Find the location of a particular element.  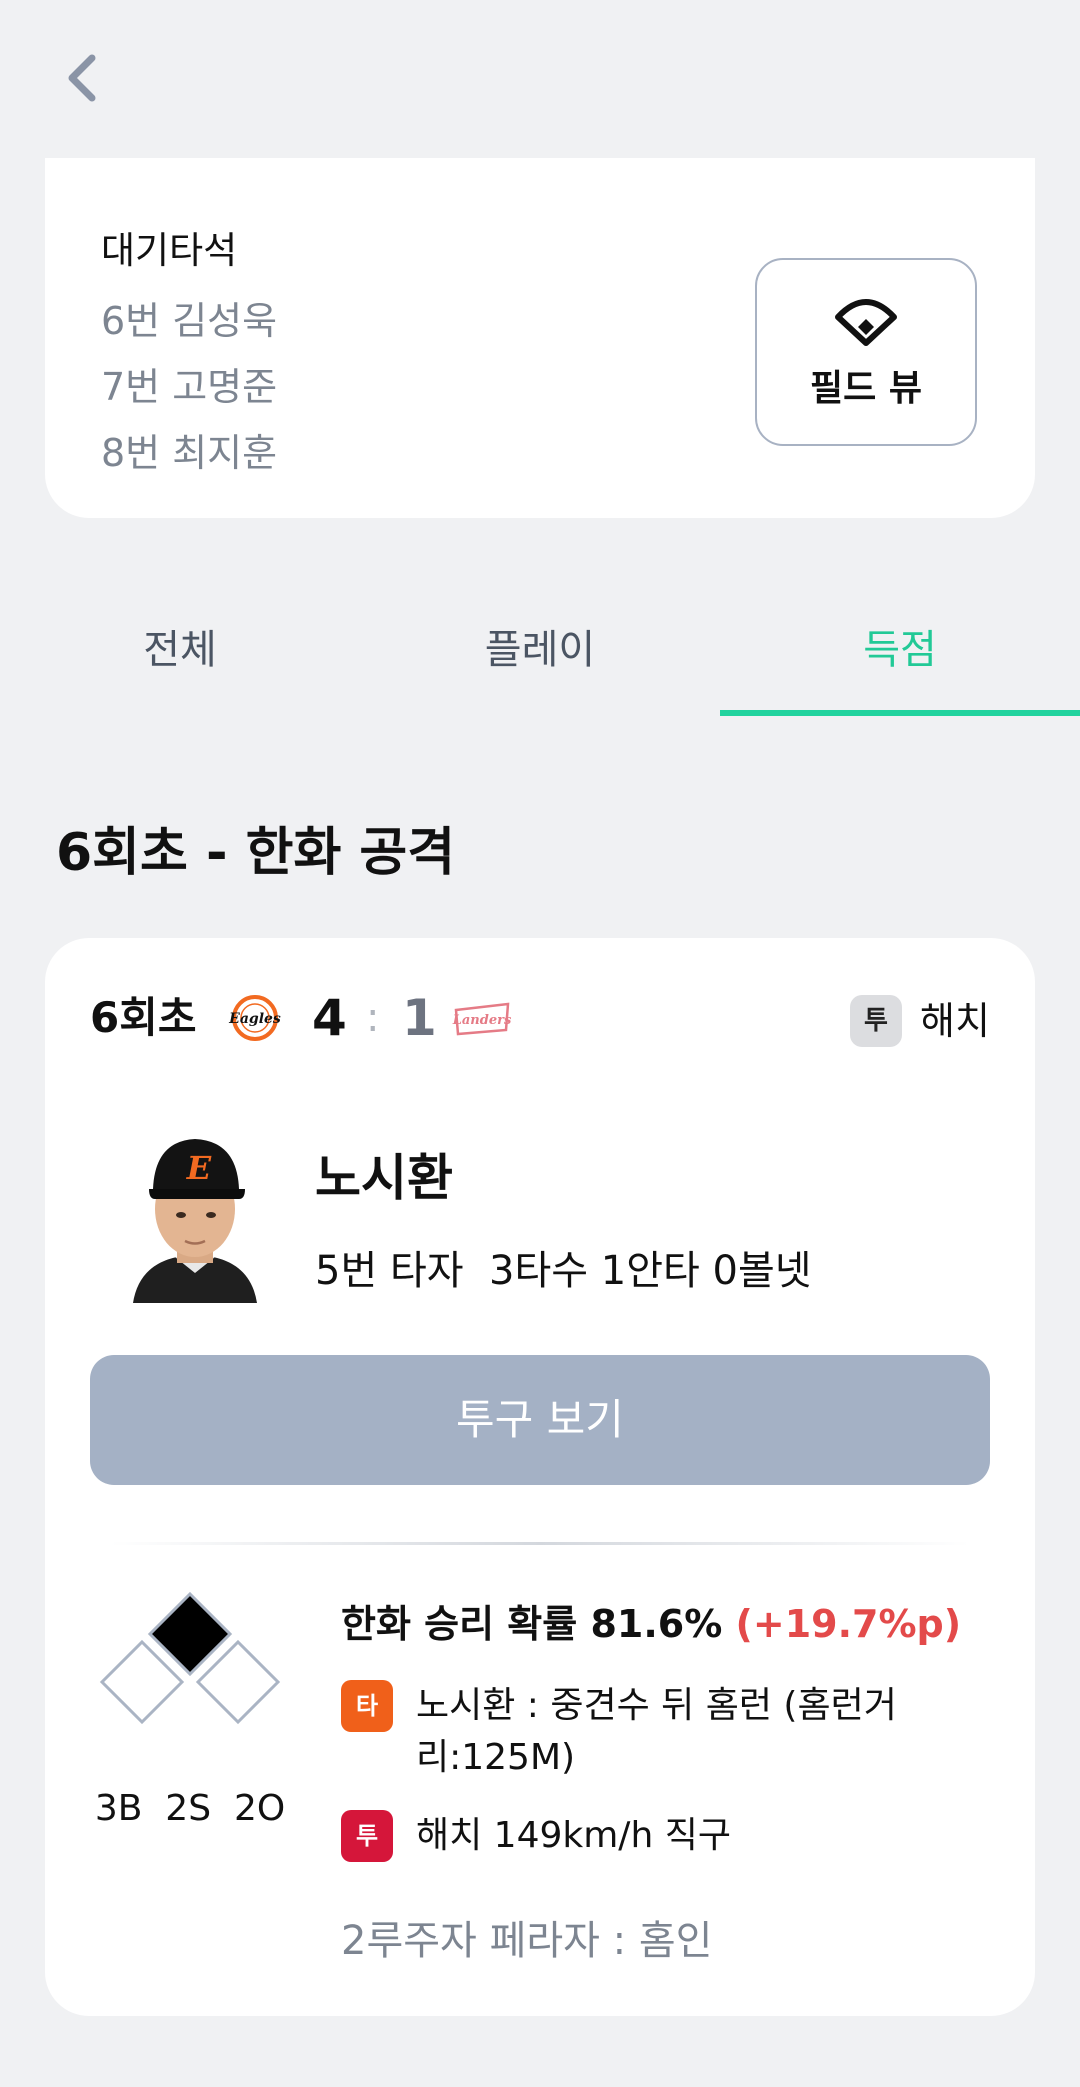

player-avatar: E is located at coordinates (195, 1221).